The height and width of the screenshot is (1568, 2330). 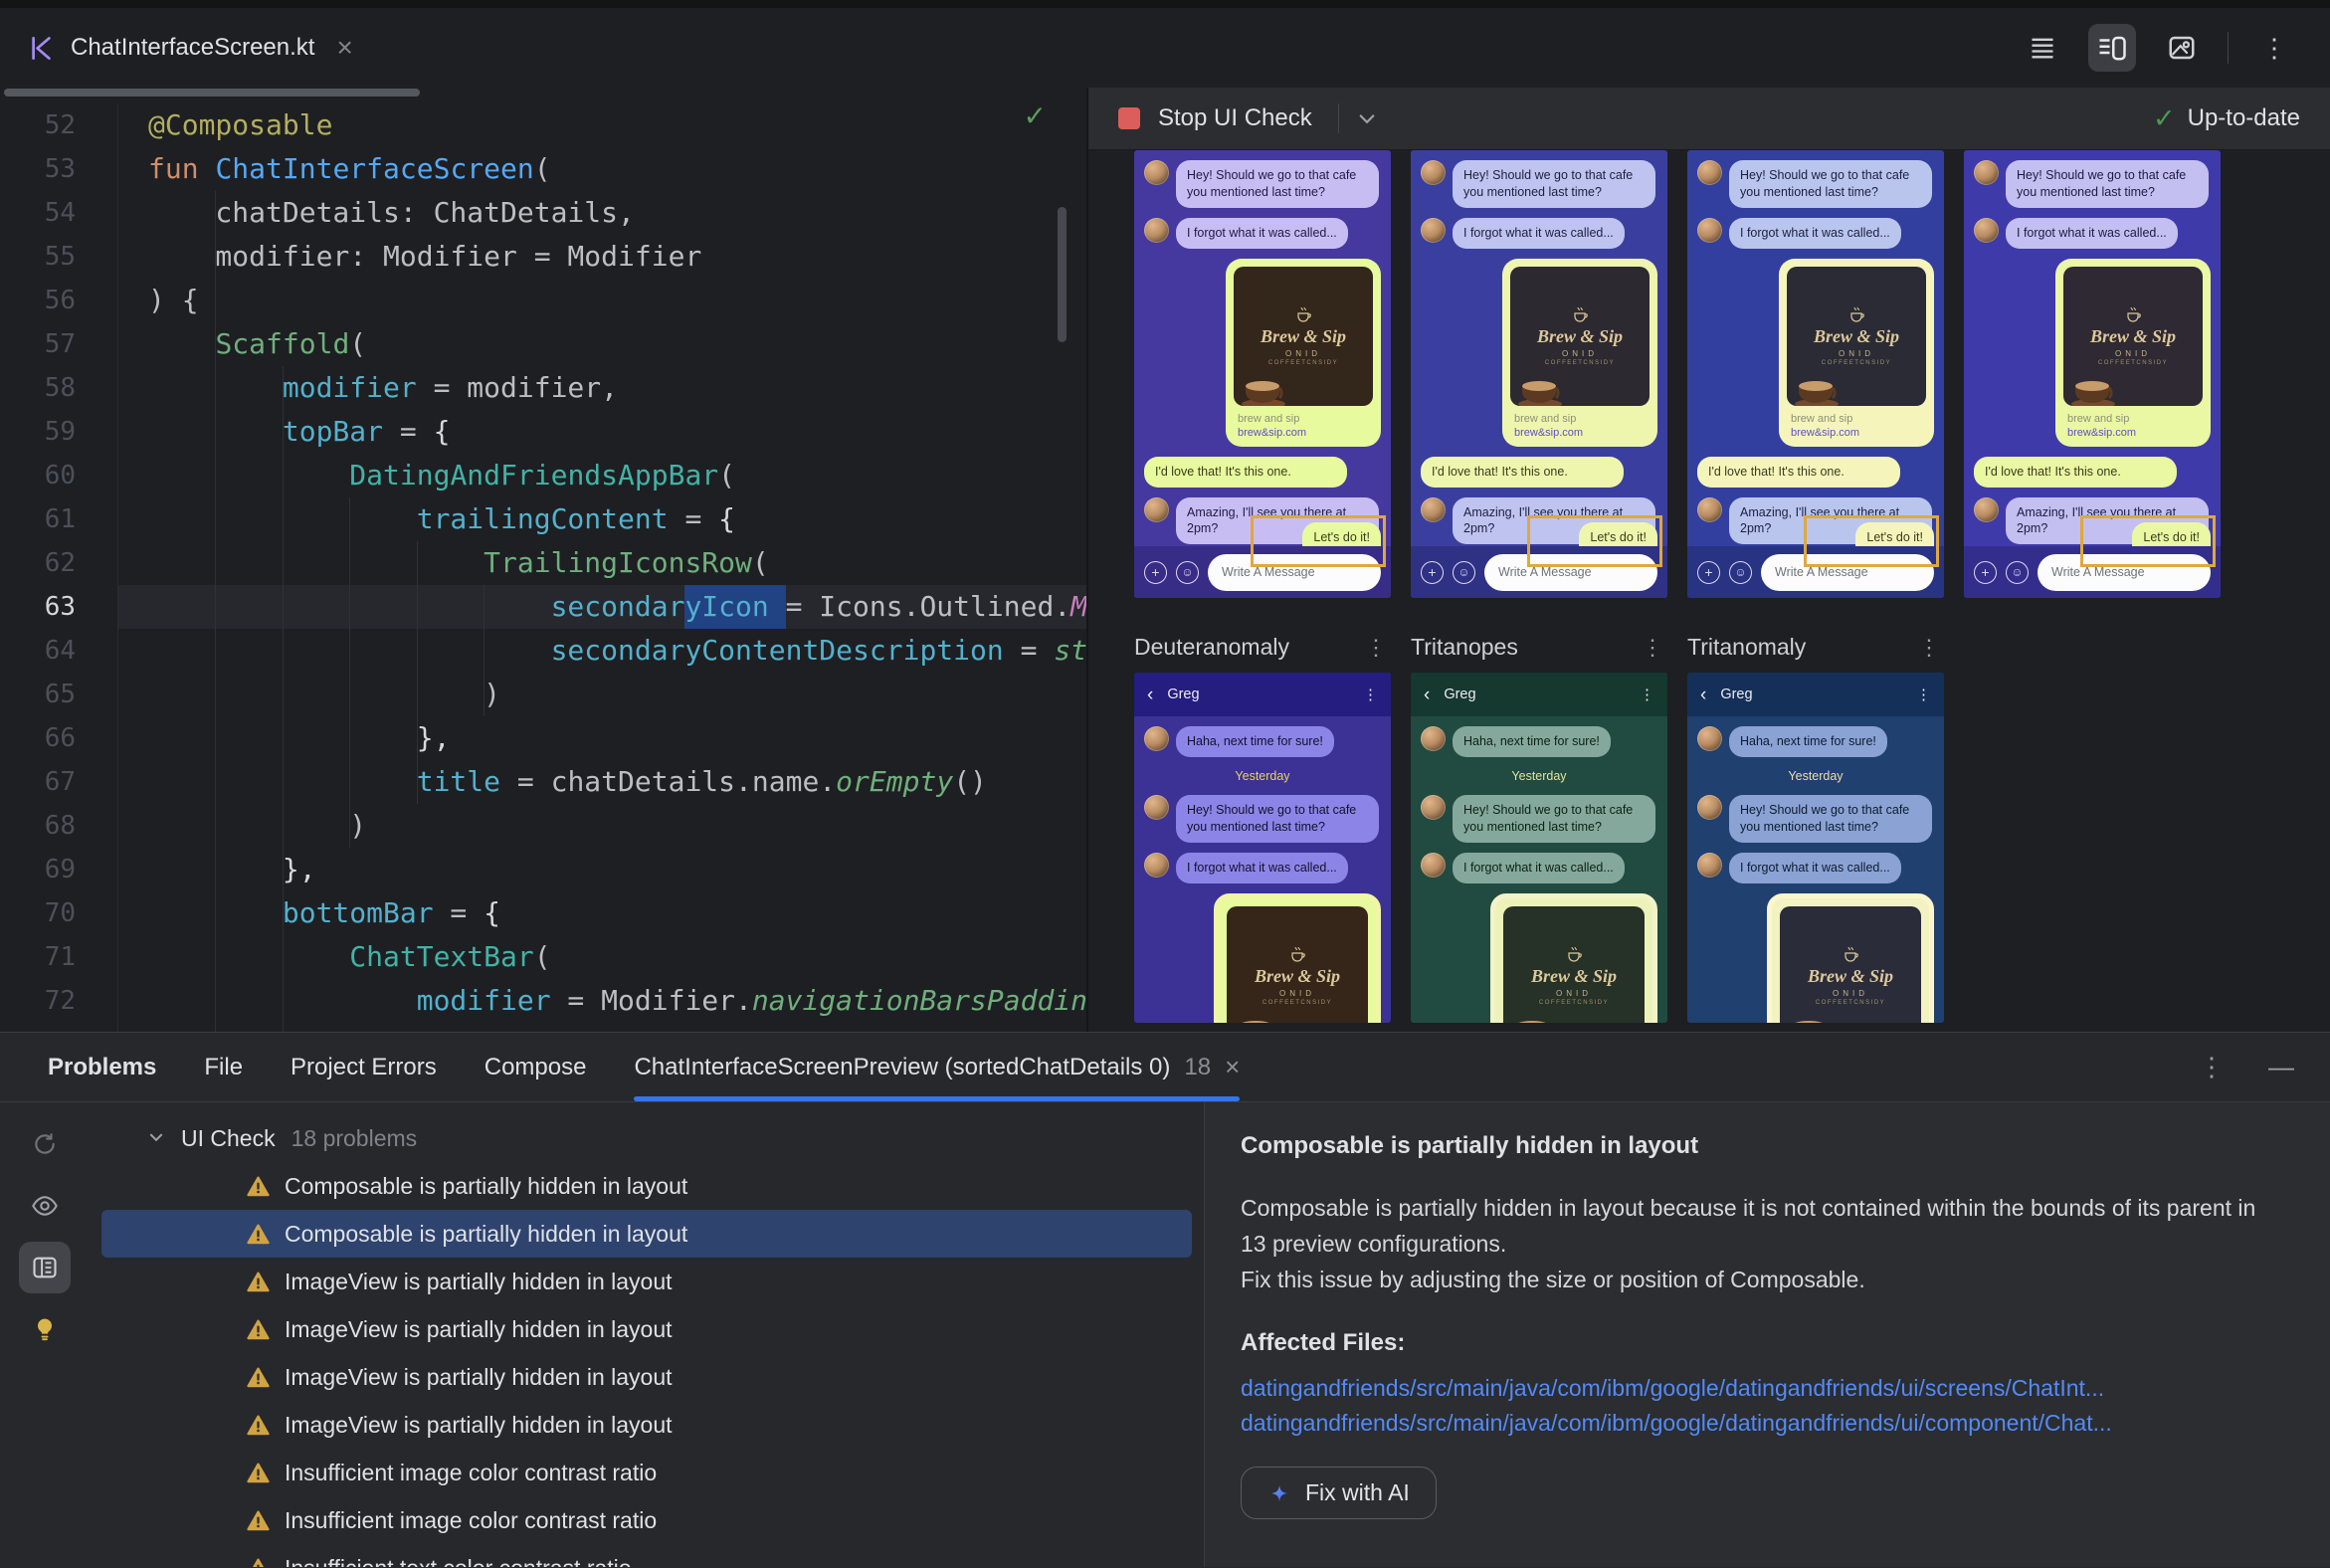 I want to click on code-line: 62 TrailingIconsRow(, so click(x=543, y=563).